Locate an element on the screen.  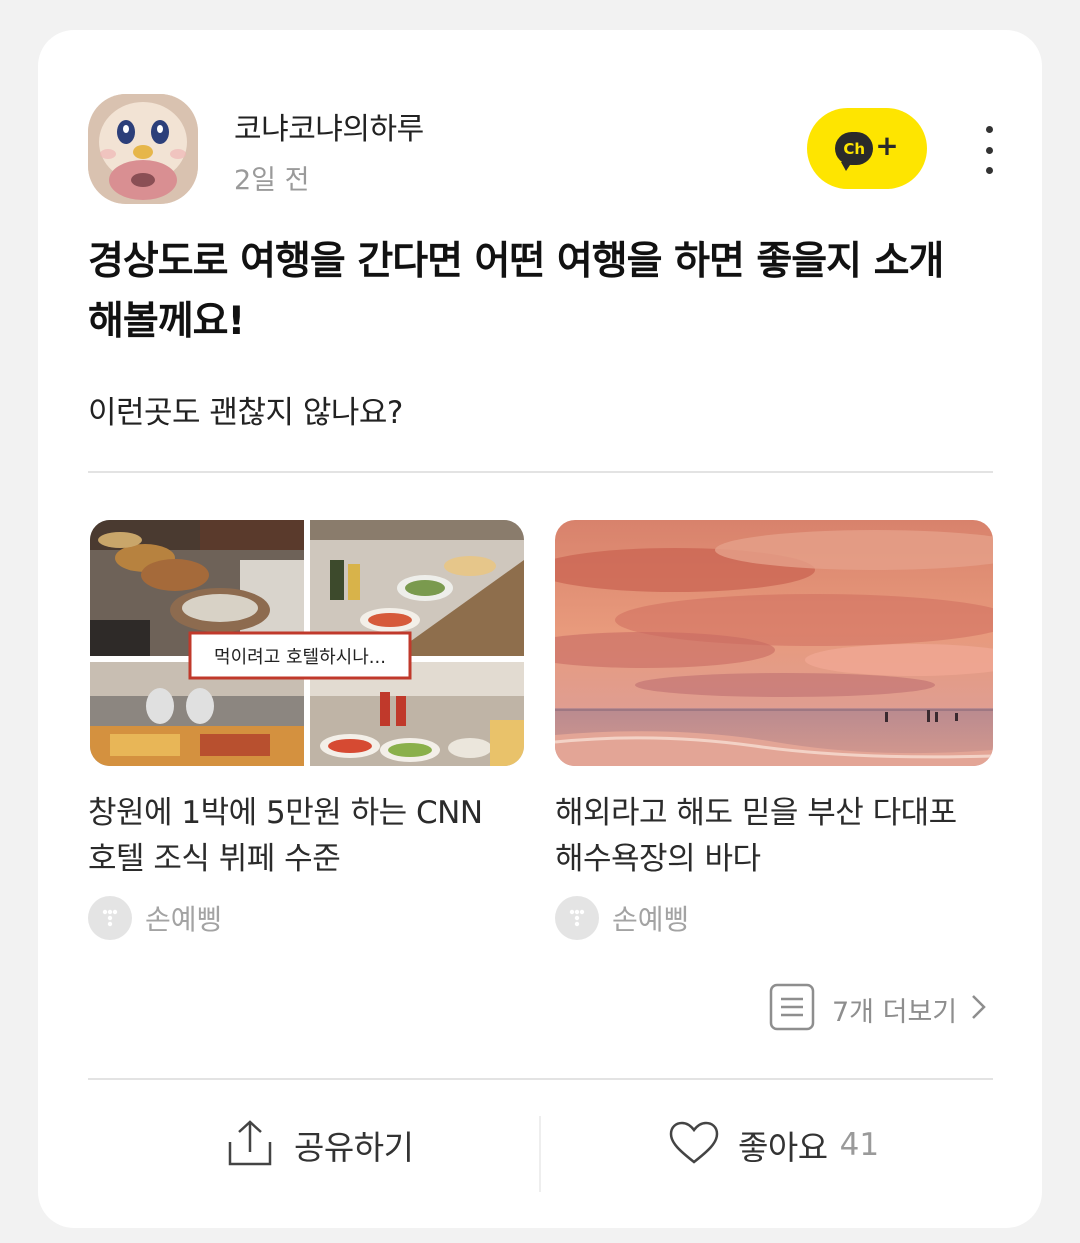
more-items-link: 7개 더보기 is located at coordinates (877, 1009).